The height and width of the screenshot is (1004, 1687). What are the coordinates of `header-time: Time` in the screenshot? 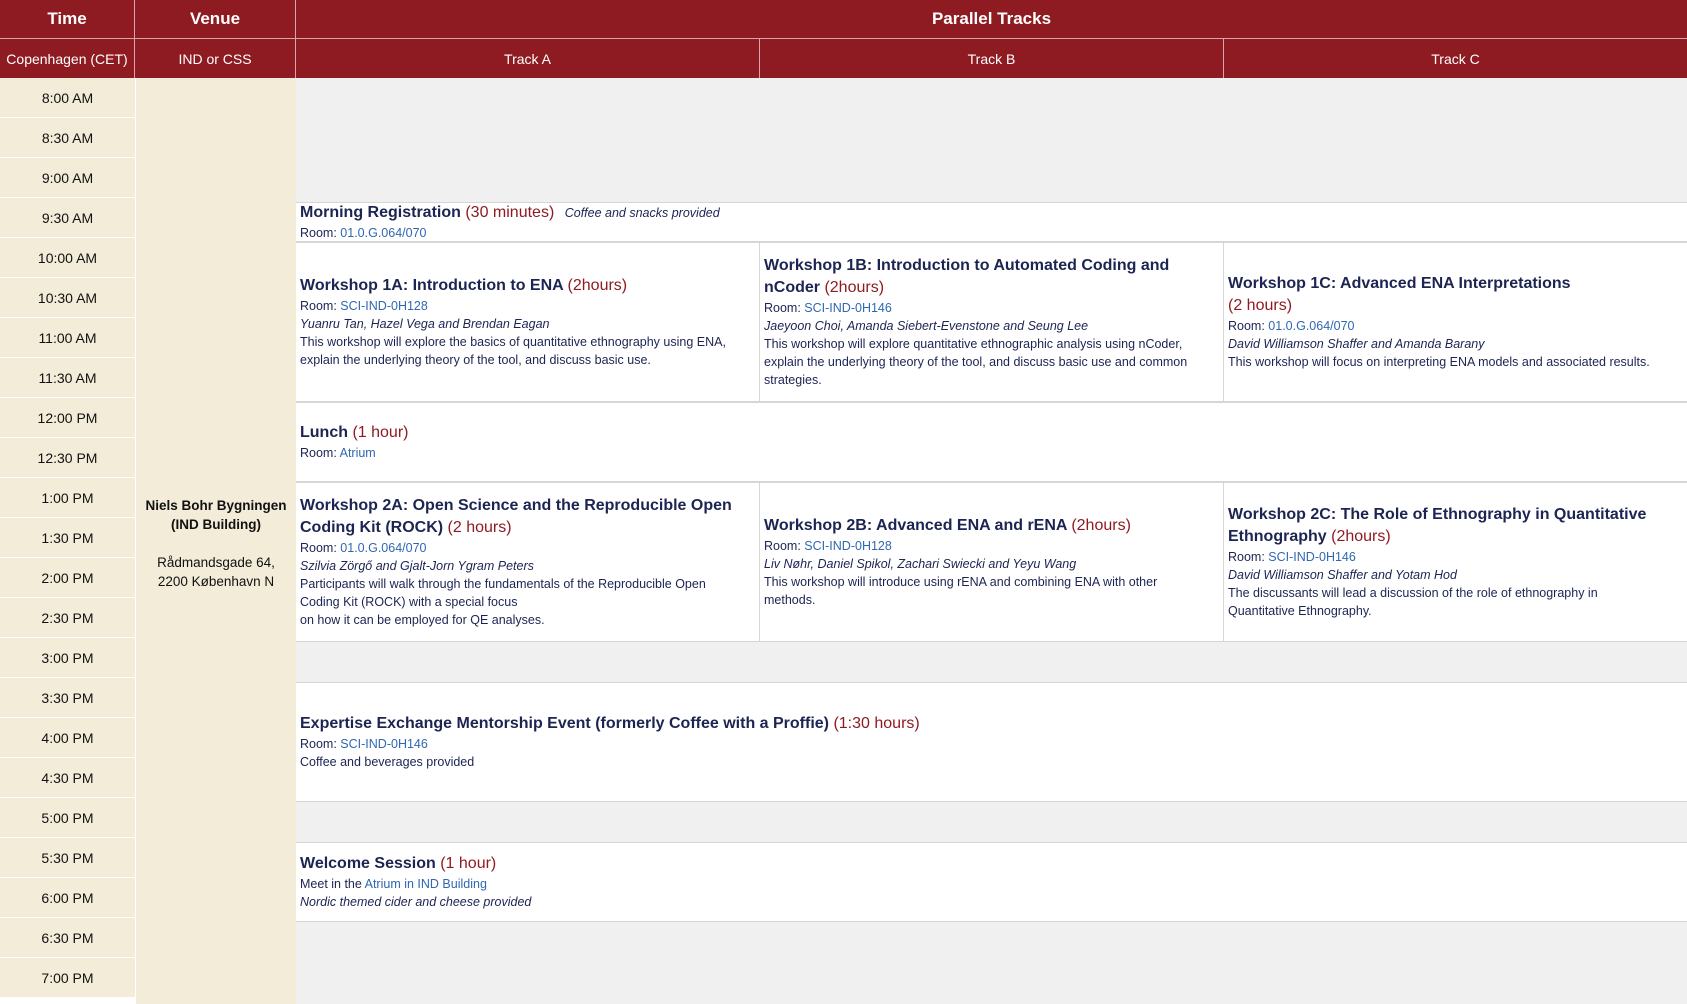 It's located at (67, 19).